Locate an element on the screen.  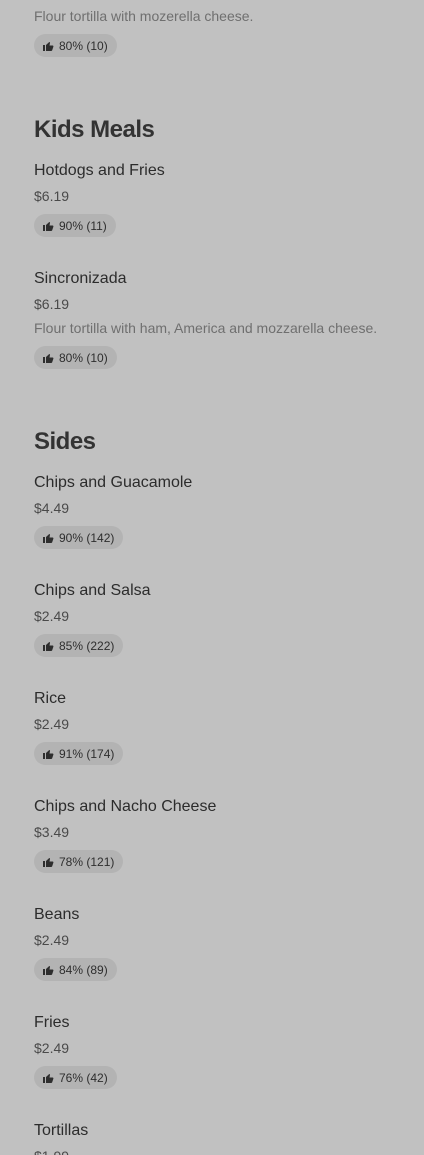
rating-badge: 84% (89) is located at coordinates (75, 969).